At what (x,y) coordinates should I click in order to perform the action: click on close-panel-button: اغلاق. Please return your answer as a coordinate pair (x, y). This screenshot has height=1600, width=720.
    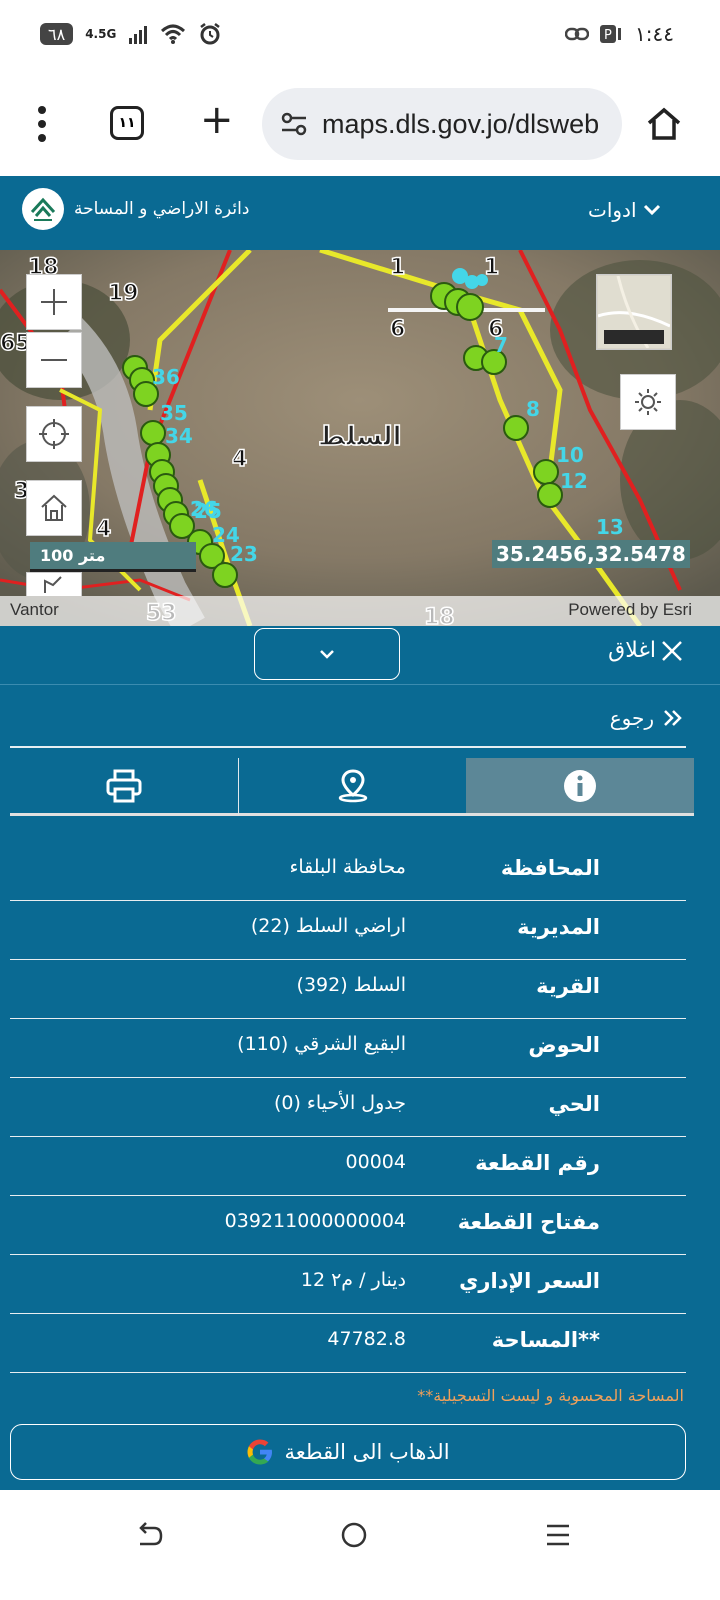
    Looking at the image, I should click on (646, 650).